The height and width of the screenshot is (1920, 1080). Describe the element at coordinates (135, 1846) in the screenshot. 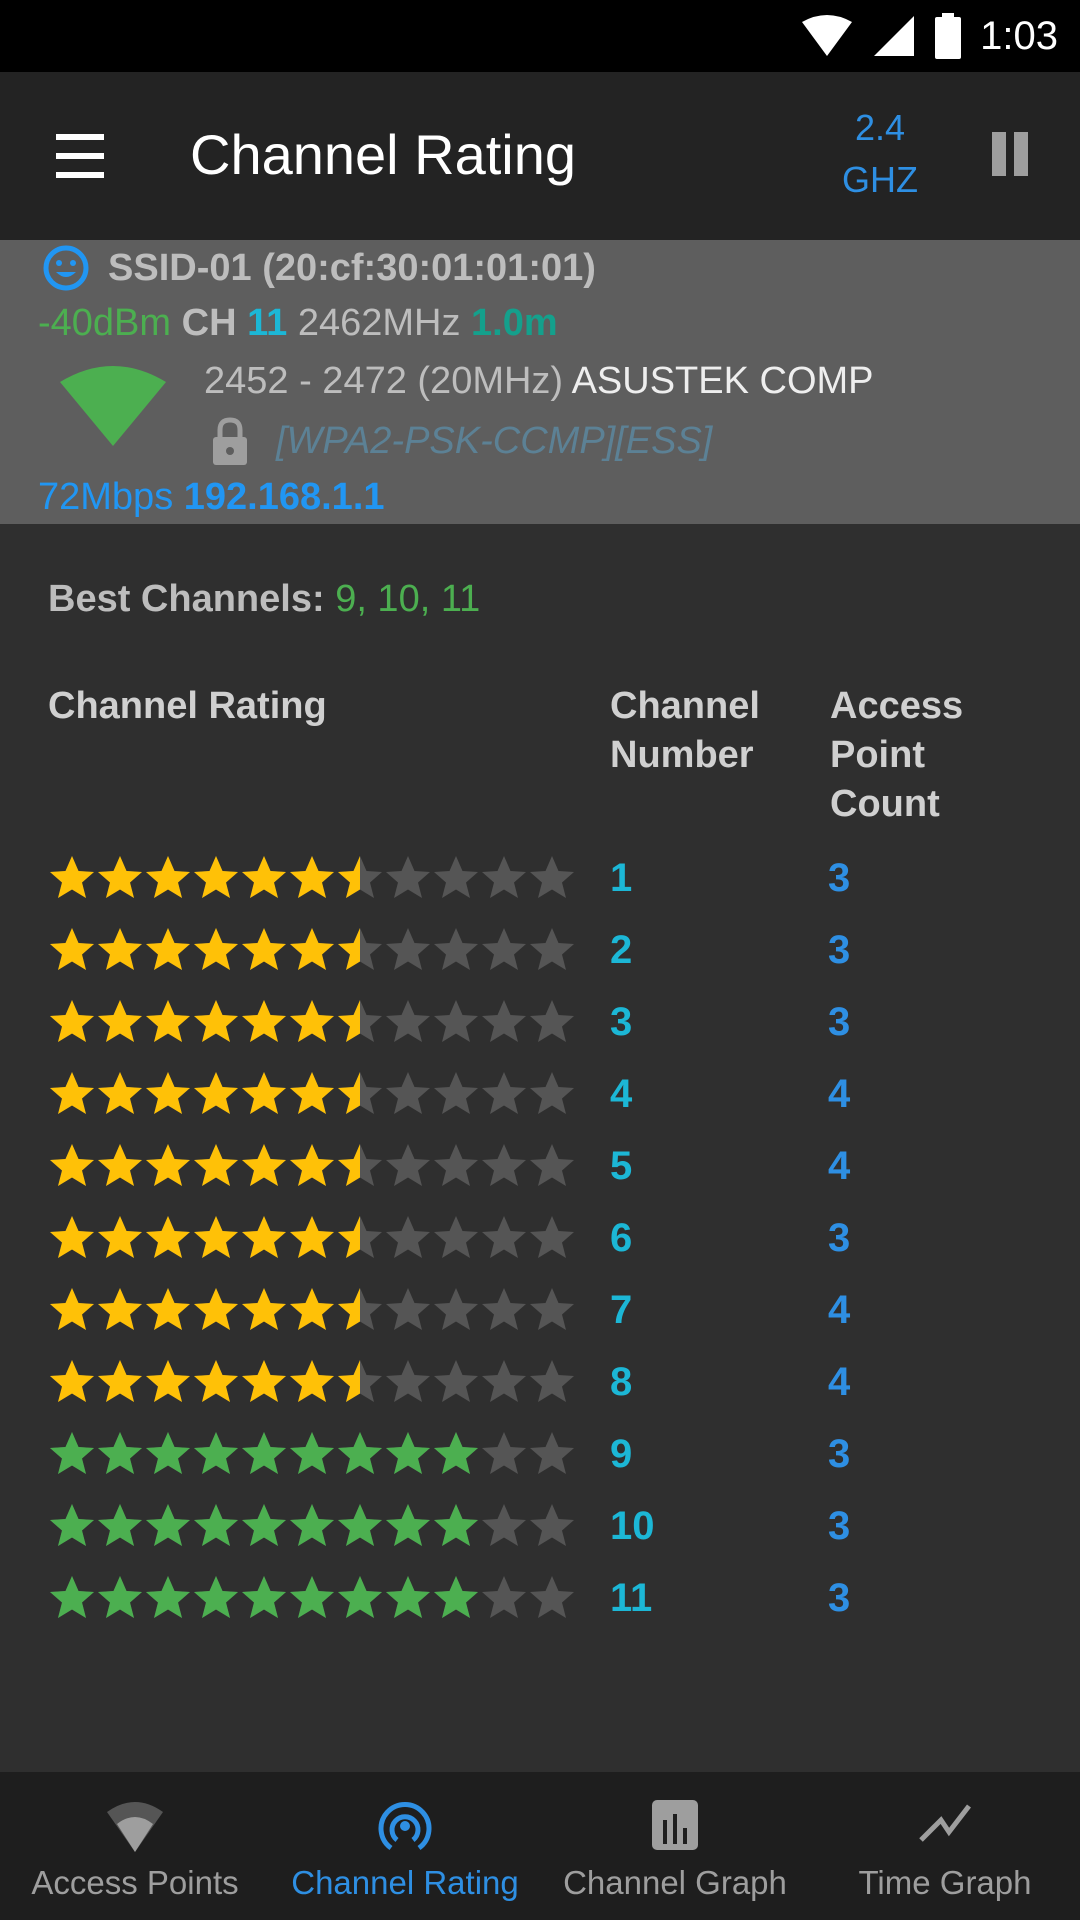

I see `nav-access-points: Access Points` at that location.